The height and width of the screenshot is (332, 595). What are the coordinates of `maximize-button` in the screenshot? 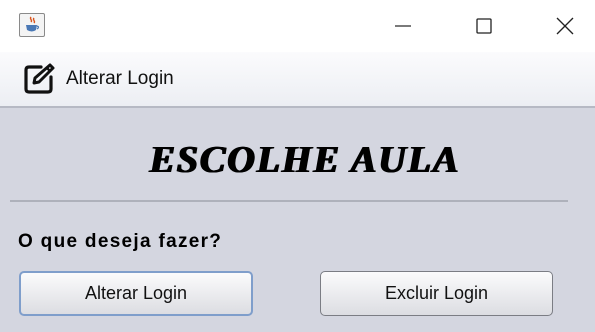 It's located at (484, 26).